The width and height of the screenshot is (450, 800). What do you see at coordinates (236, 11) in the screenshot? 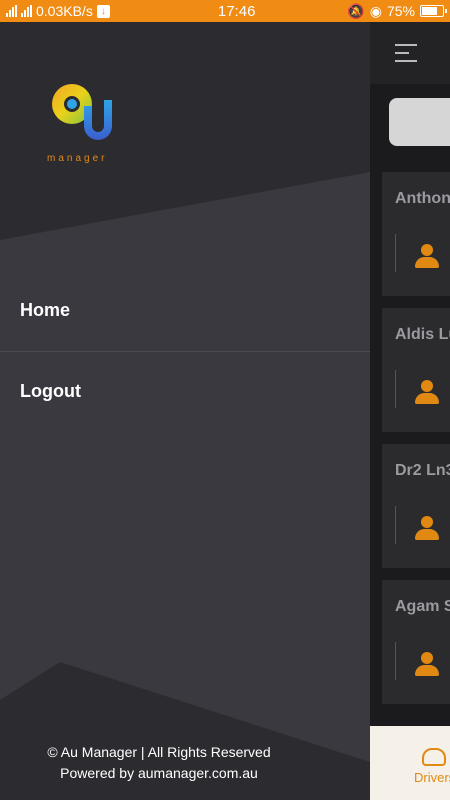
I see `clock: 17:46` at bounding box center [236, 11].